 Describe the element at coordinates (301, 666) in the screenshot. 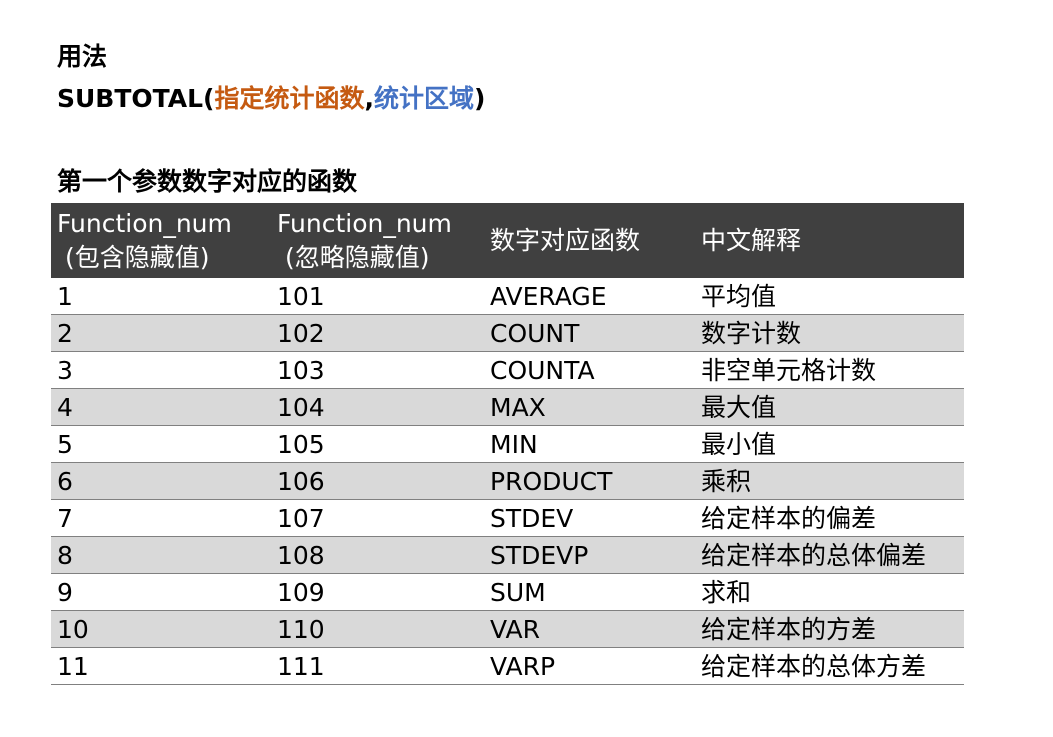

I see `cell-num-ignoring-hidden: 111` at that location.